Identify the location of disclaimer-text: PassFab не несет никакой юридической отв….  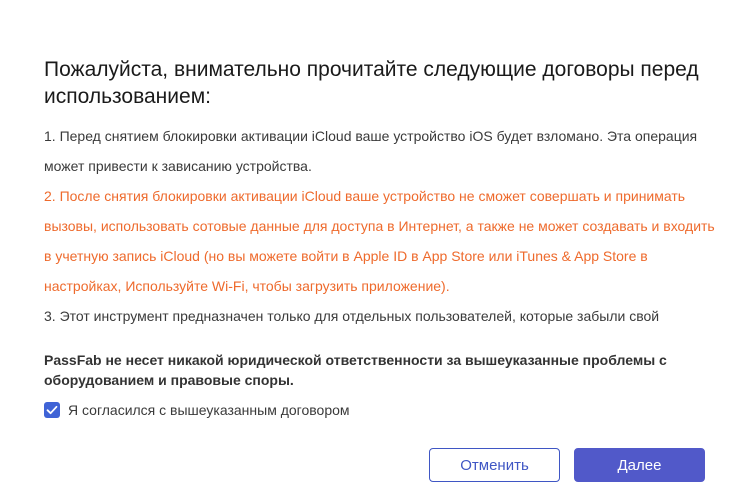
(355, 370).